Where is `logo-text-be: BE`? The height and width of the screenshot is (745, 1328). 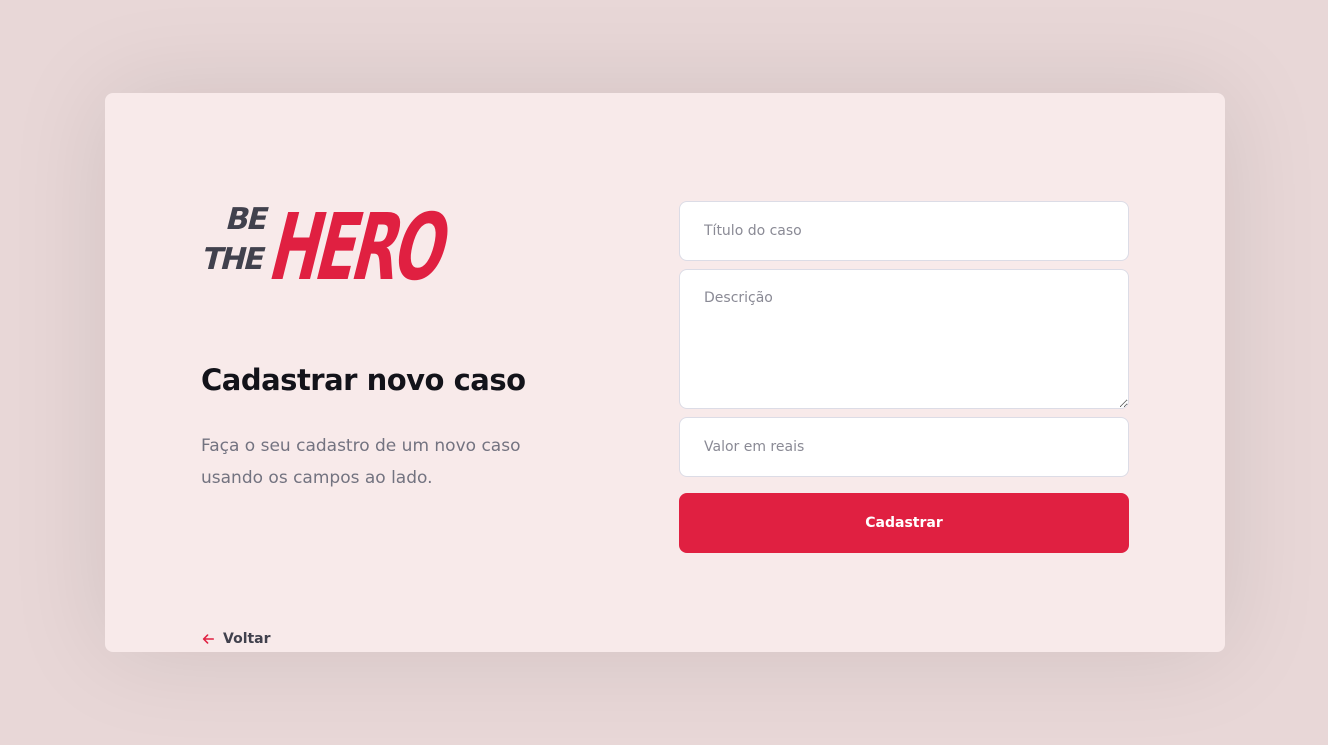
logo-text-be: BE is located at coordinates (247, 219).